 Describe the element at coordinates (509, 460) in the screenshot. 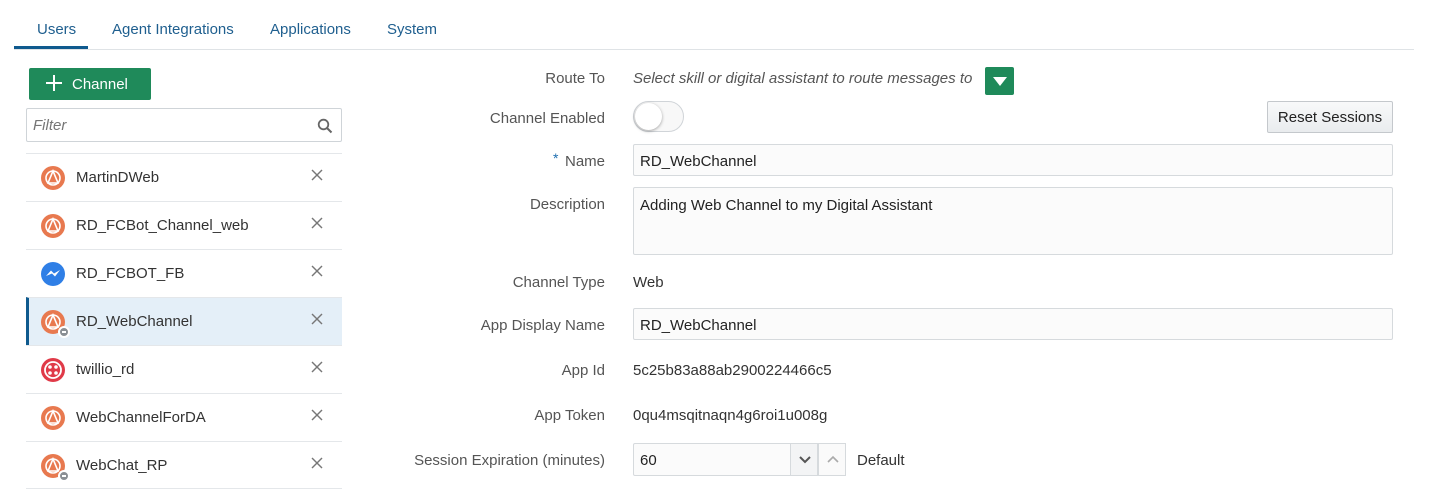

I see `session-expiration-label: Session Expiration (minutes)` at that location.